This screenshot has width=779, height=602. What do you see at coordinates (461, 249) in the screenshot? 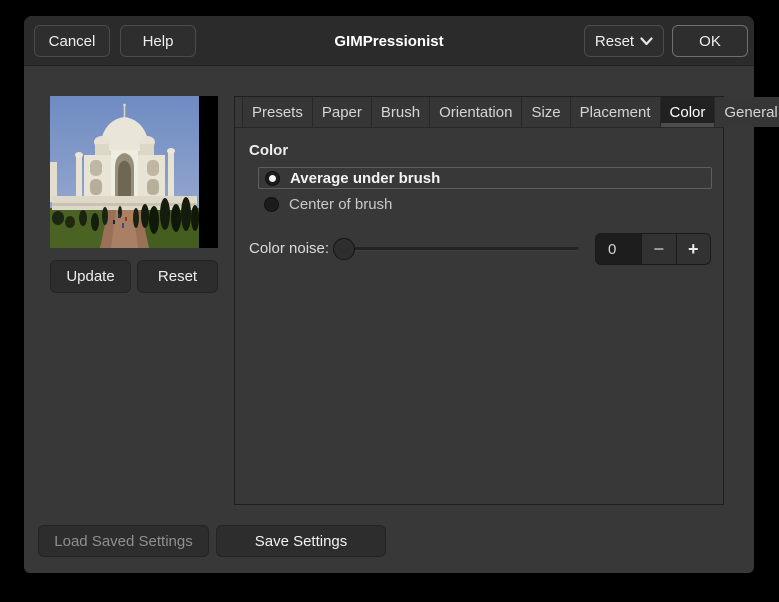
I see `slider-track` at bounding box center [461, 249].